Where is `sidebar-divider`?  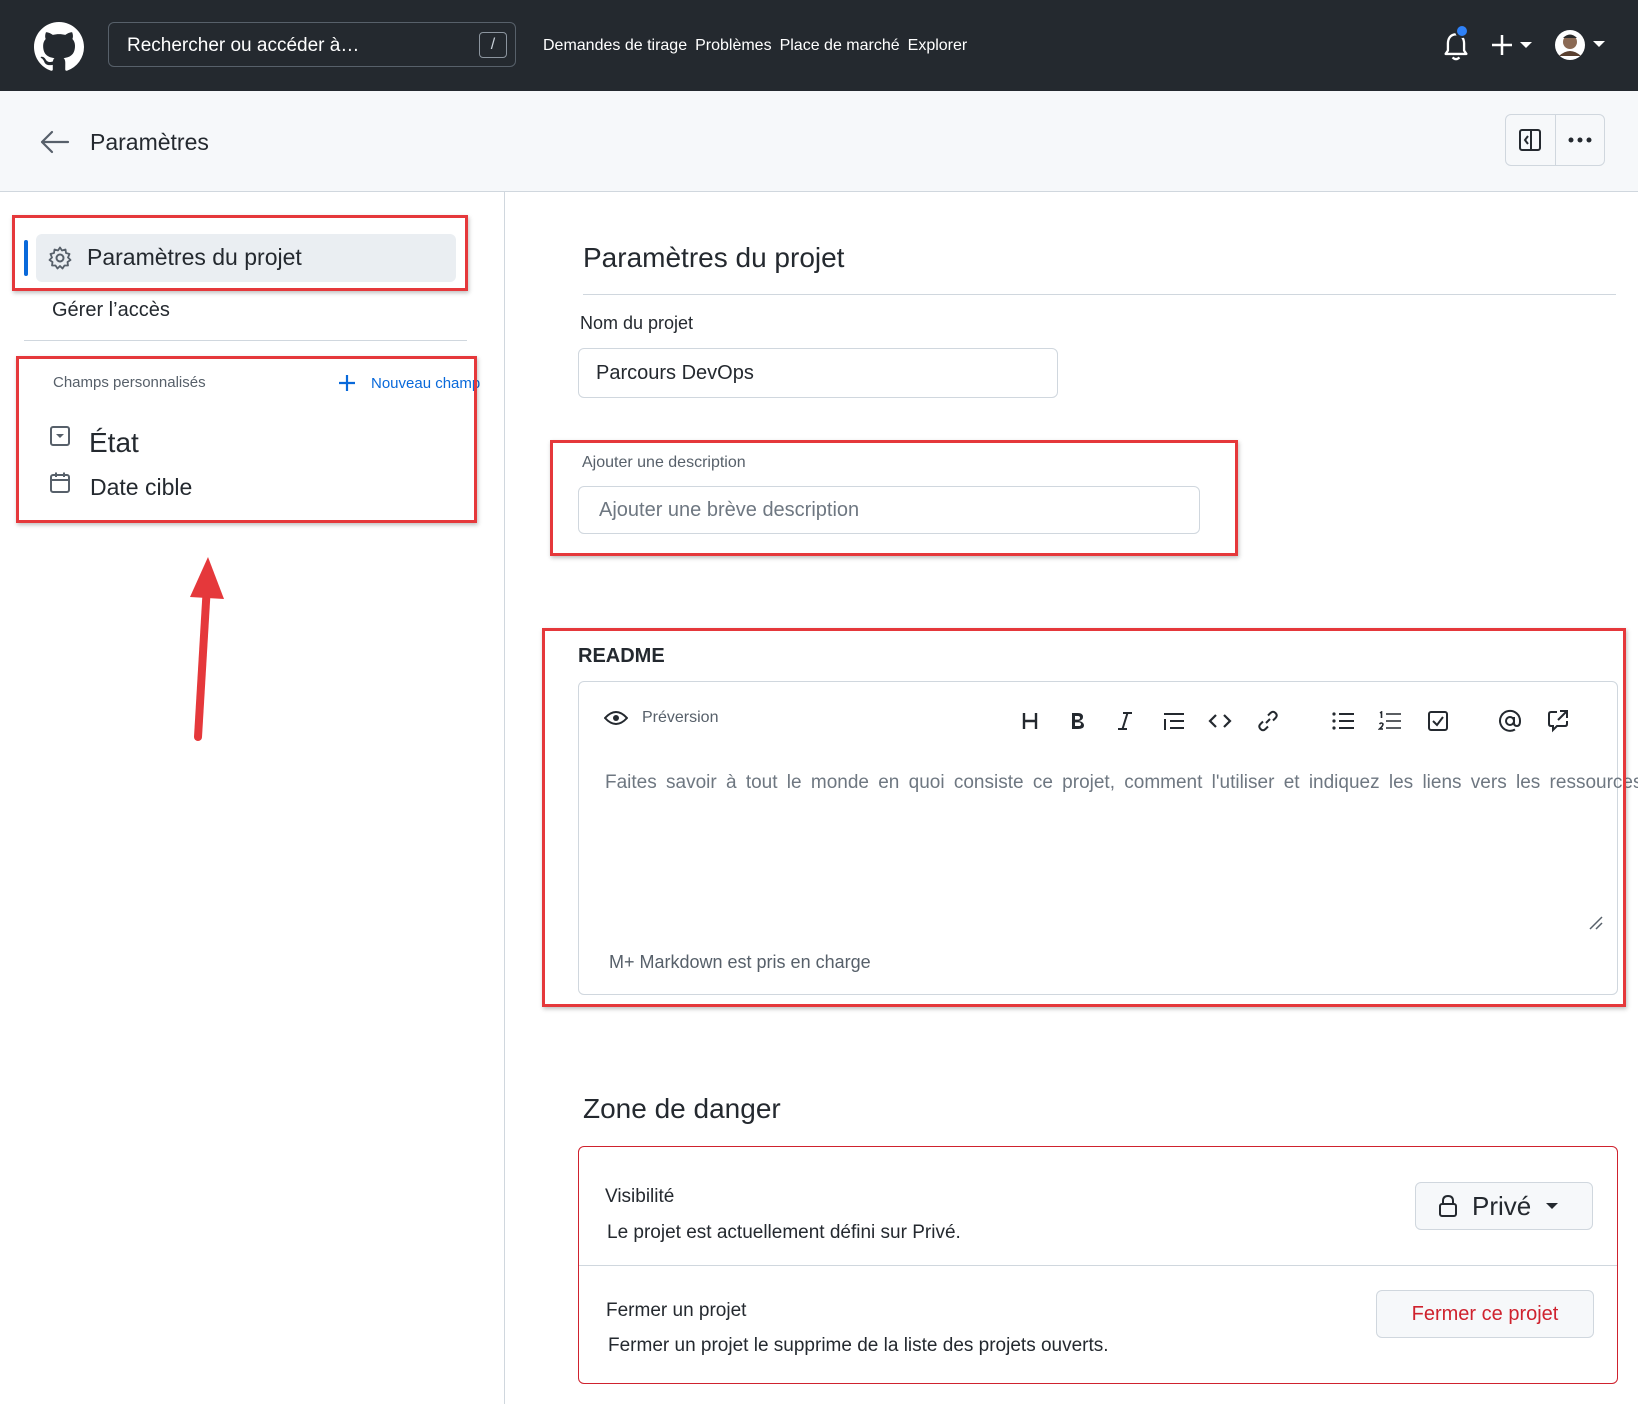
sidebar-divider is located at coordinates (245, 340).